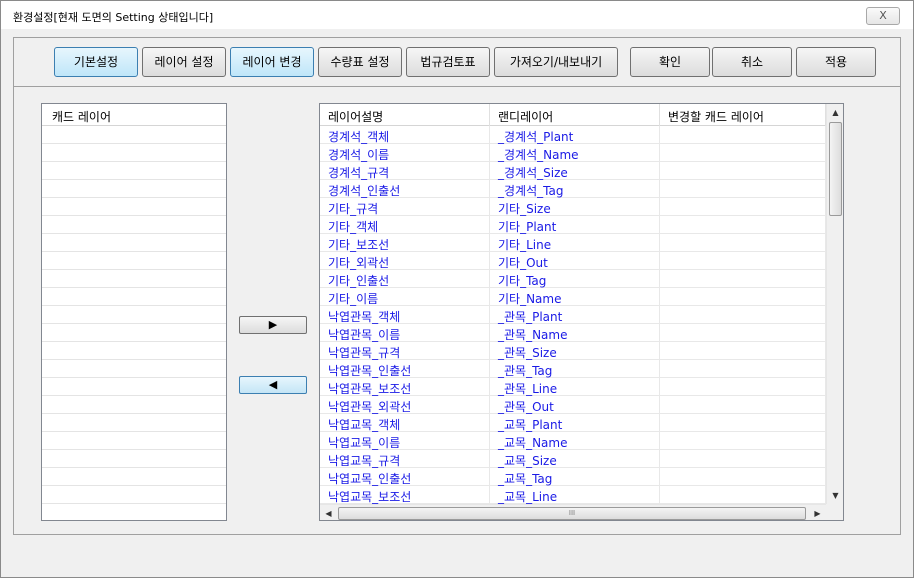  I want to click on table-row: 낙엽관목_인출선 _관목_Tag, so click(573, 369).